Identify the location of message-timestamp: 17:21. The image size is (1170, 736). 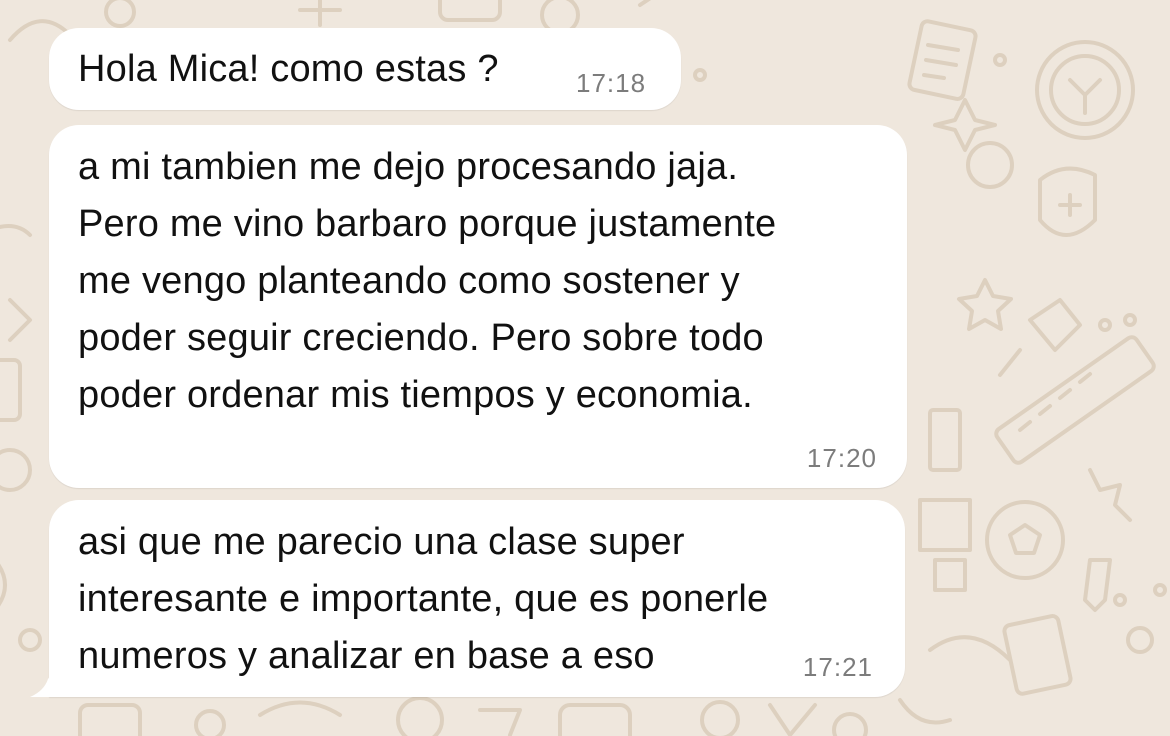
(837, 667).